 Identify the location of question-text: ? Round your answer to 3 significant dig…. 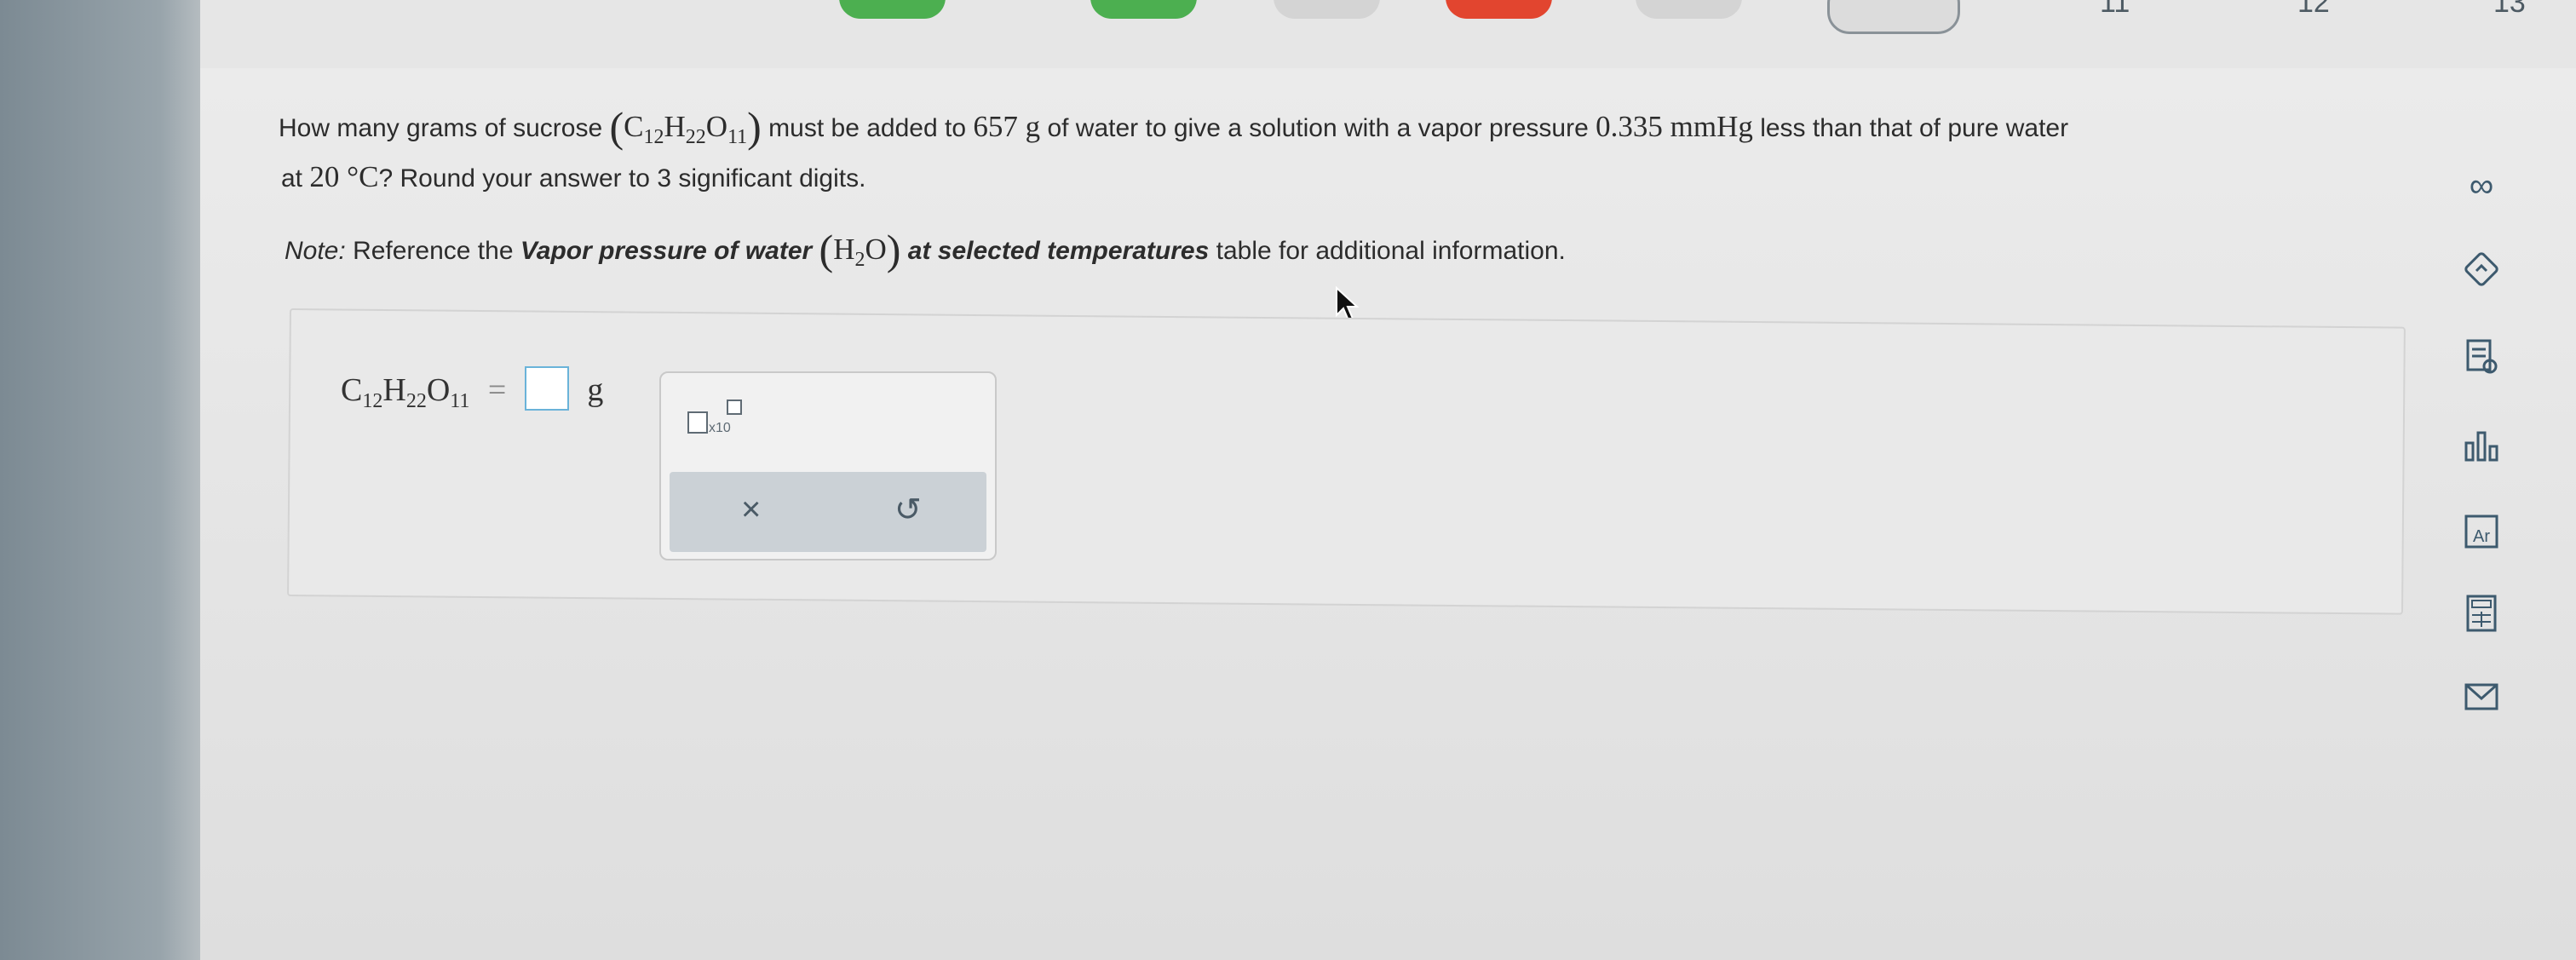
(622, 178).